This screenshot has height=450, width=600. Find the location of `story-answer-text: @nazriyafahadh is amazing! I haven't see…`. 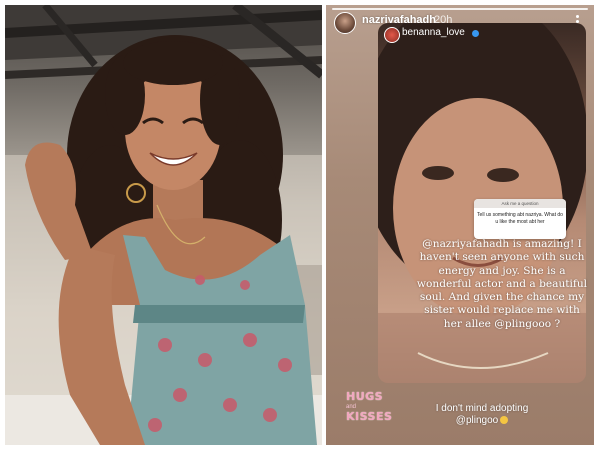

story-answer-text: @nazriyafahadh is amazing! I haven't see… is located at coordinates (502, 284).